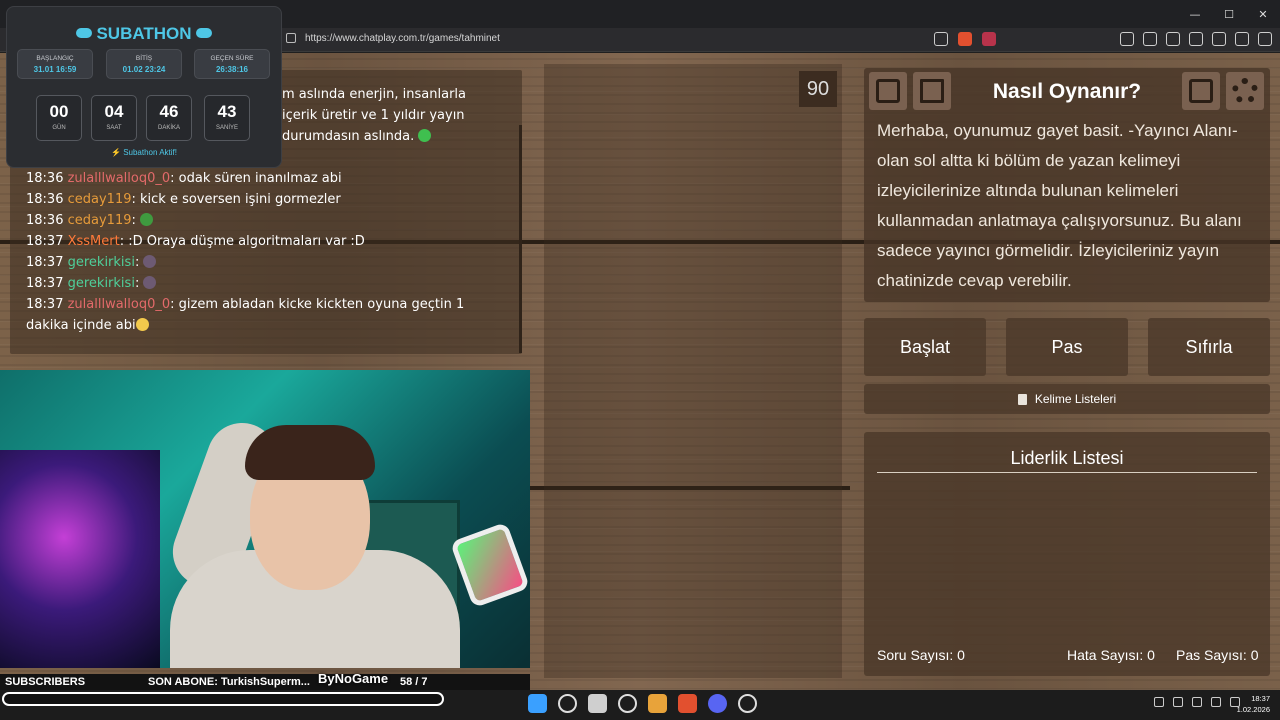  What do you see at coordinates (1067, 399) in the screenshot?
I see `word-lists-button: Kelime Listeleri` at bounding box center [1067, 399].